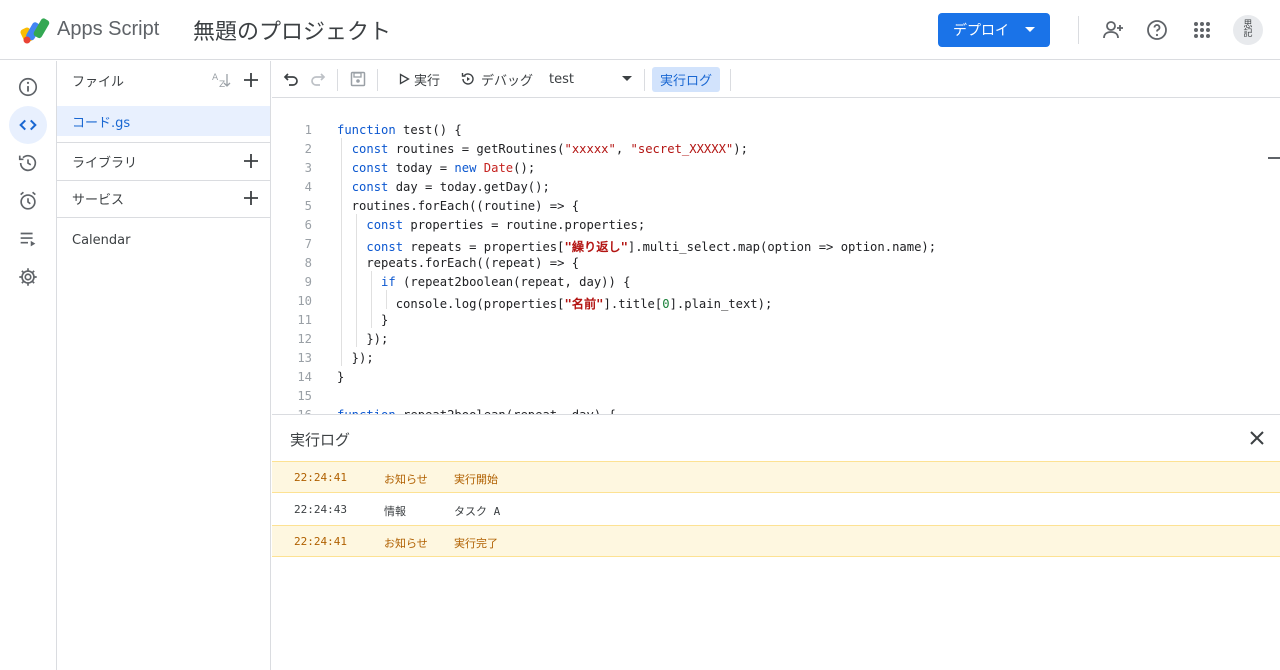  I want to click on gear-icon, so click(28, 277).